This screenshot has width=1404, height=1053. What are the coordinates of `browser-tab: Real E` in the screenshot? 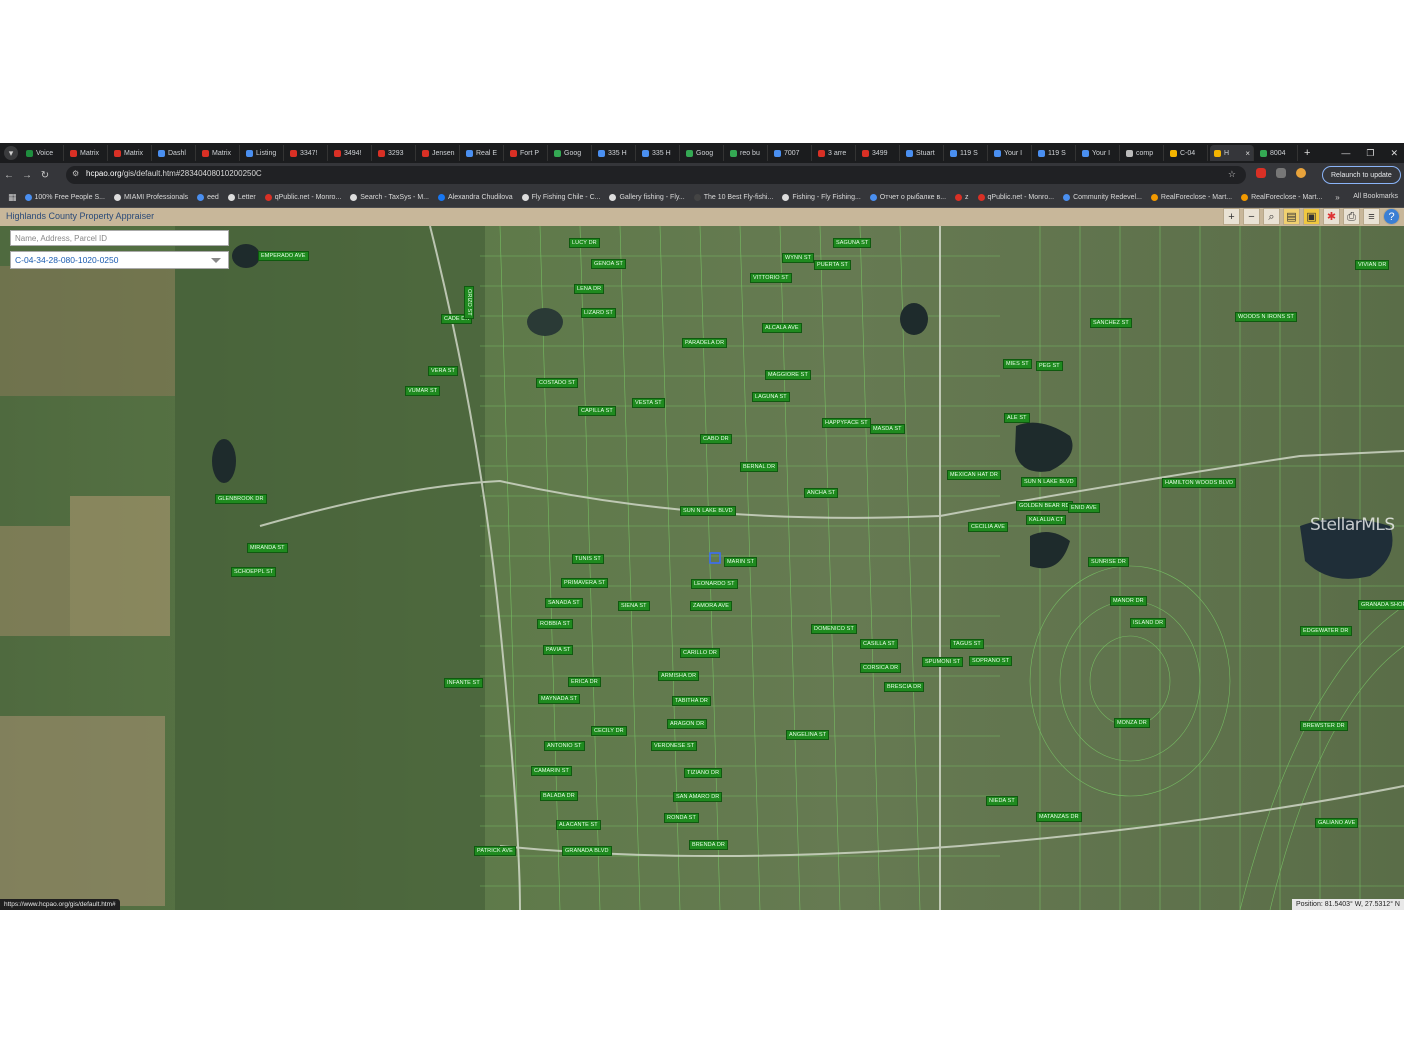 It's located at (483, 153).